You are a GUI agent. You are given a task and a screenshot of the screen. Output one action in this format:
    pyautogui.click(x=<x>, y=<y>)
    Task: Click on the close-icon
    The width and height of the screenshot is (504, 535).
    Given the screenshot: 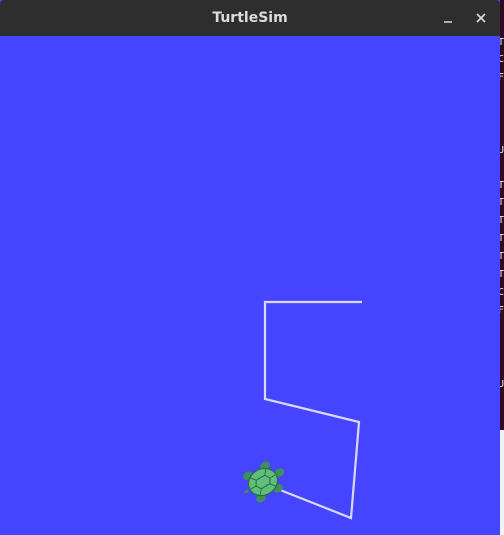 What is the action you would take?
    pyautogui.click(x=481, y=18)
    